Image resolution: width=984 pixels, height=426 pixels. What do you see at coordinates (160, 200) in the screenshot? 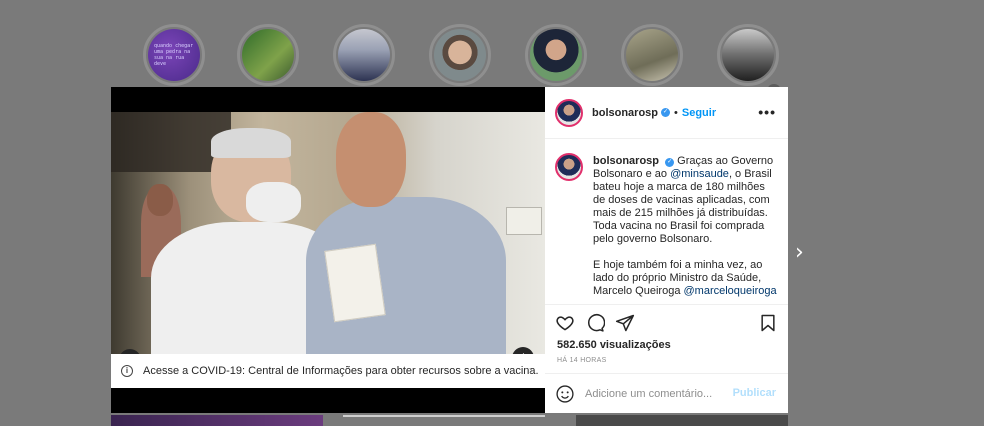
I see `video-scene-background-head` at bounding box center [160, 200].